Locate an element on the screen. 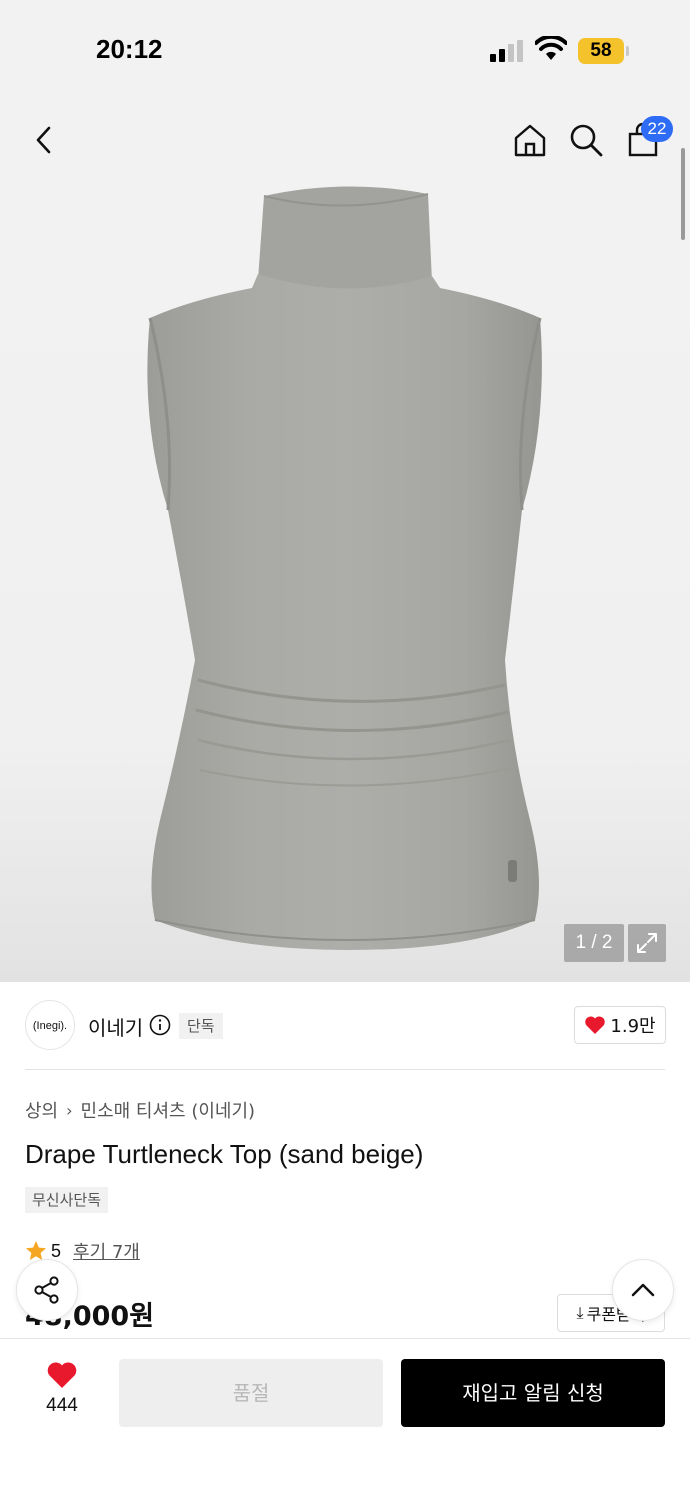  brand-logo: (Inegi). is located at coordinates (50, 1025).